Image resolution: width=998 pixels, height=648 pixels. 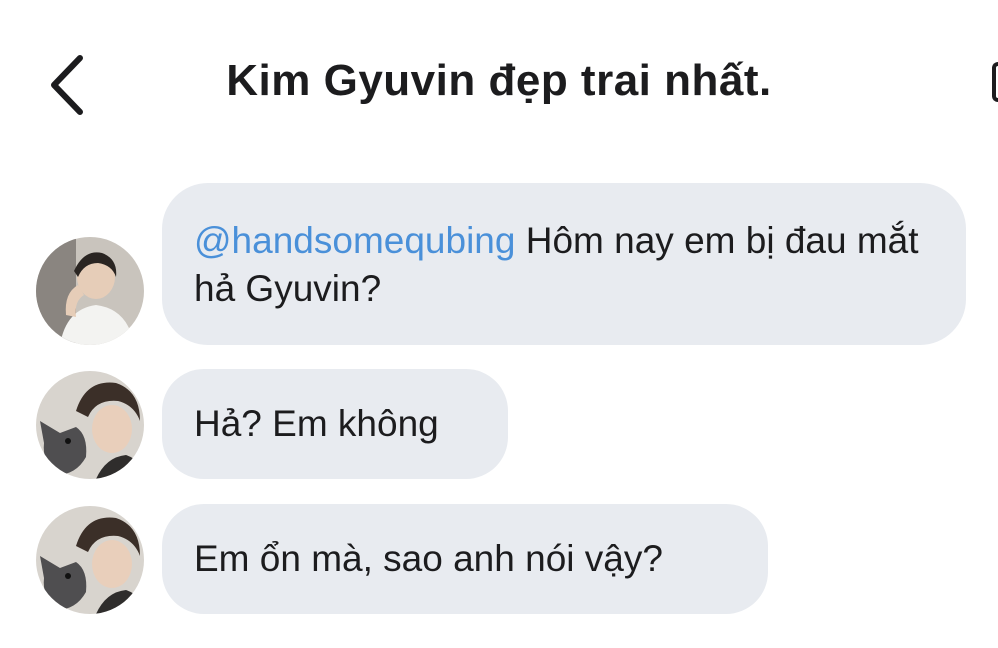 I want to click on mention-link: @handsomequbing, so click(x=354, y=240).